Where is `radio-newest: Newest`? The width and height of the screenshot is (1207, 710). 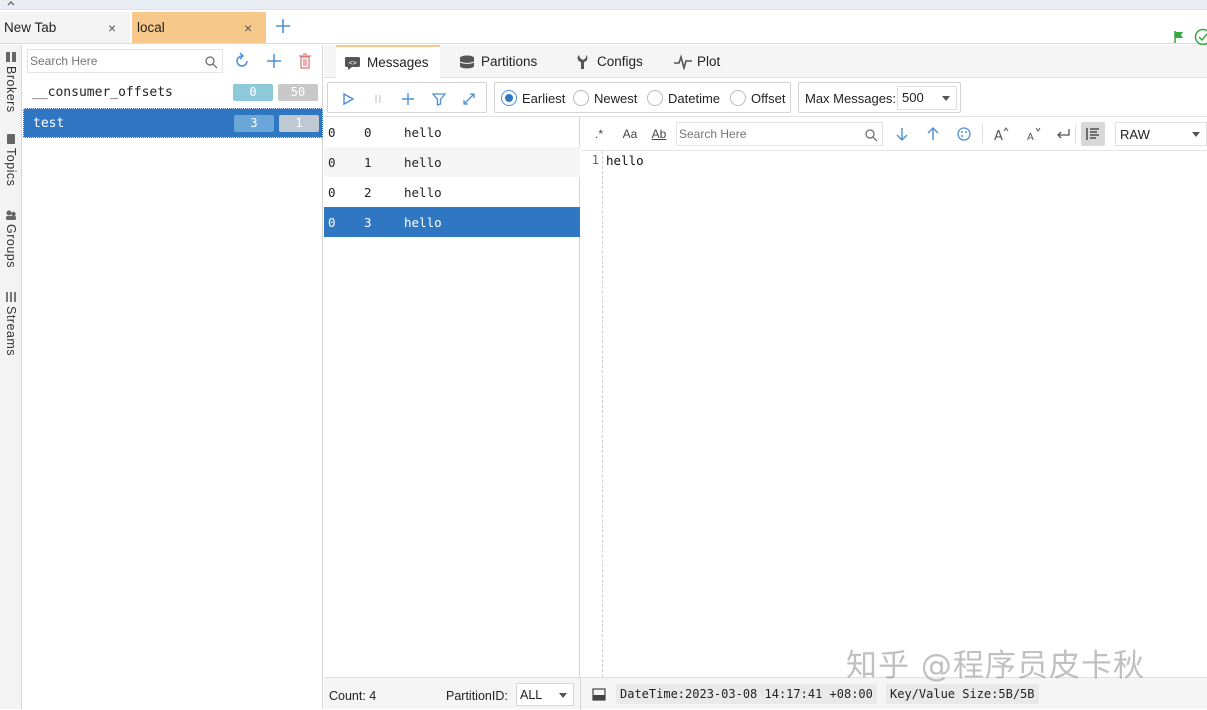 radio-newest: Newest is located at coordinates (605, 98).